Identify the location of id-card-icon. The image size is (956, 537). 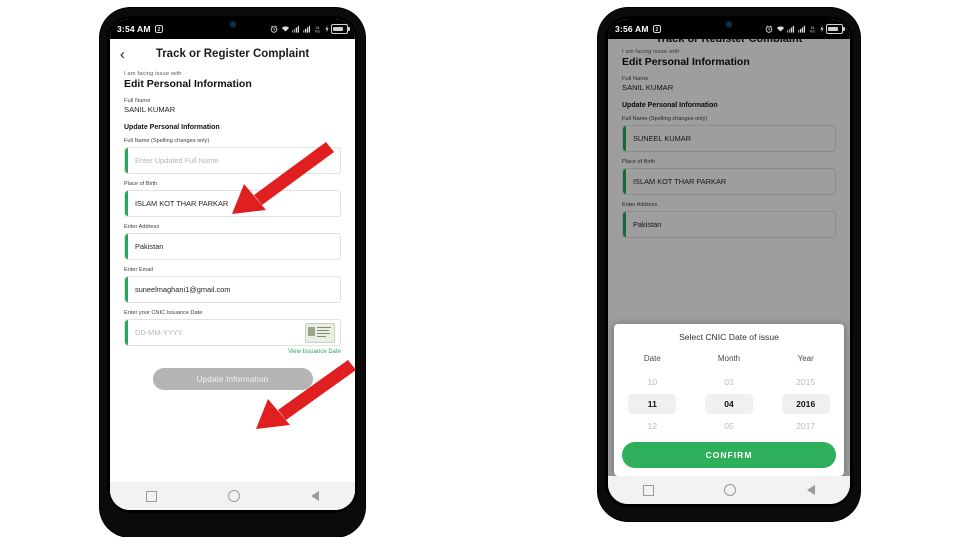
(320, 332).